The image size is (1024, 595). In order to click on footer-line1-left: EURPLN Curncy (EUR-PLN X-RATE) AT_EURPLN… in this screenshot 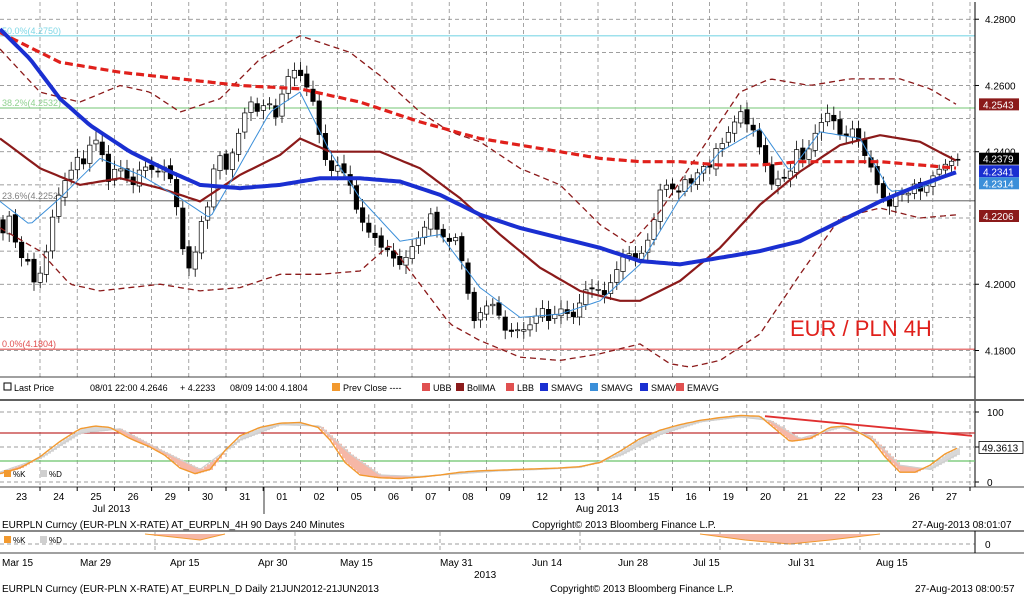, I will do `click(173, 525)`.